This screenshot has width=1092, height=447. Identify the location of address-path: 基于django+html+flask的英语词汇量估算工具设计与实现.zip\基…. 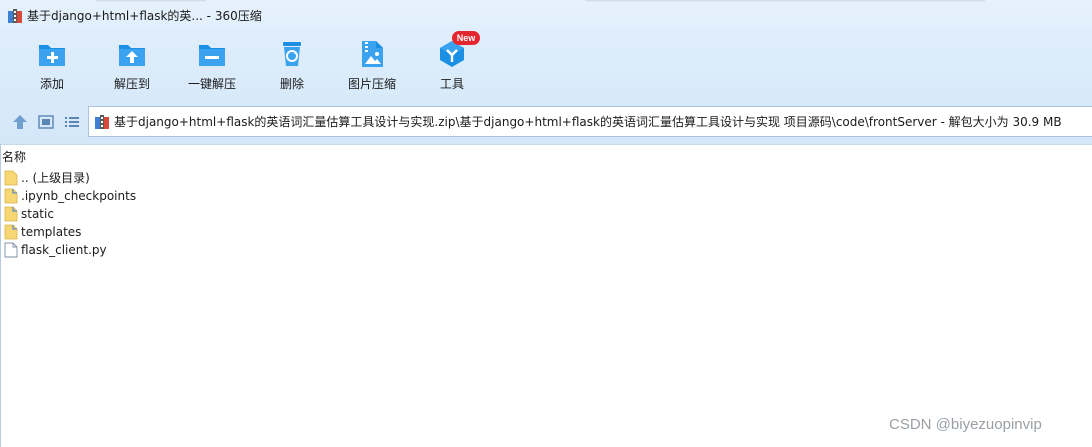
(588, 122).